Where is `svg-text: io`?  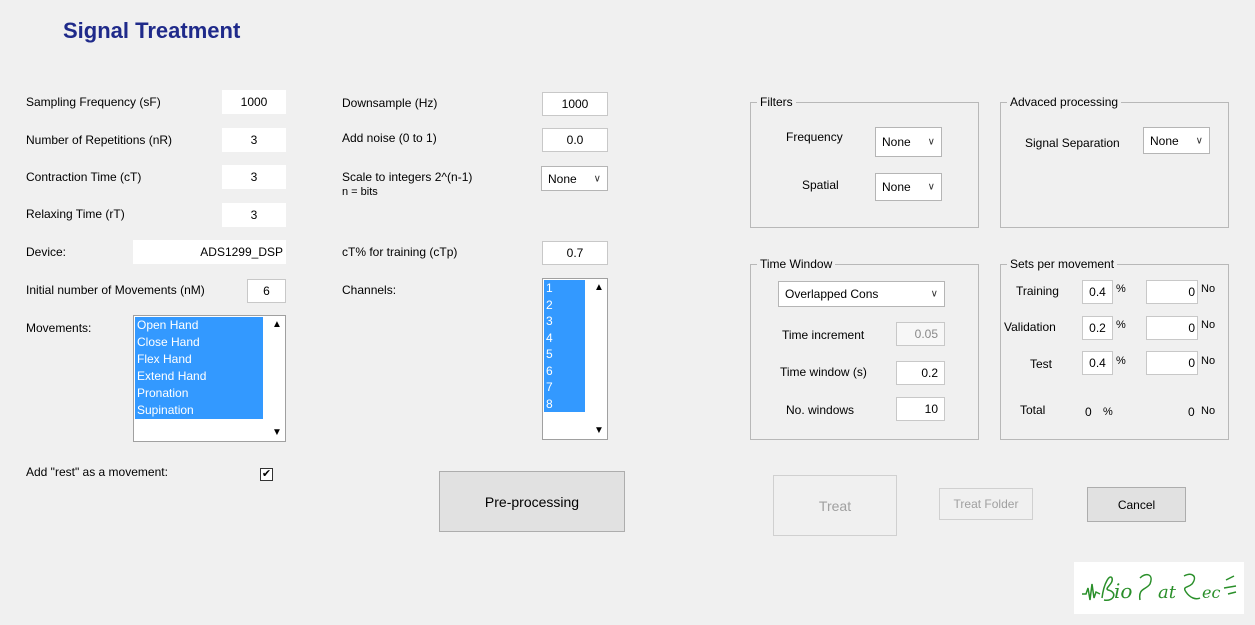 svg-text: io is located at coordinates (1123, 591).